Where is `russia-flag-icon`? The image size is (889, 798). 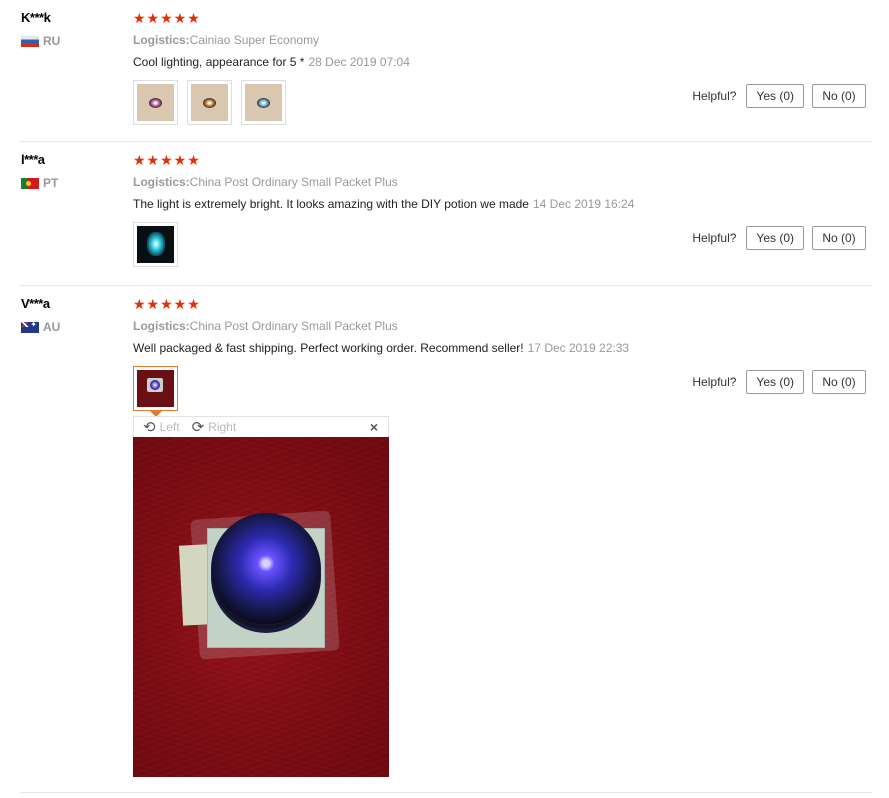 russia-flag-icon is located at coordinates (30, 41).